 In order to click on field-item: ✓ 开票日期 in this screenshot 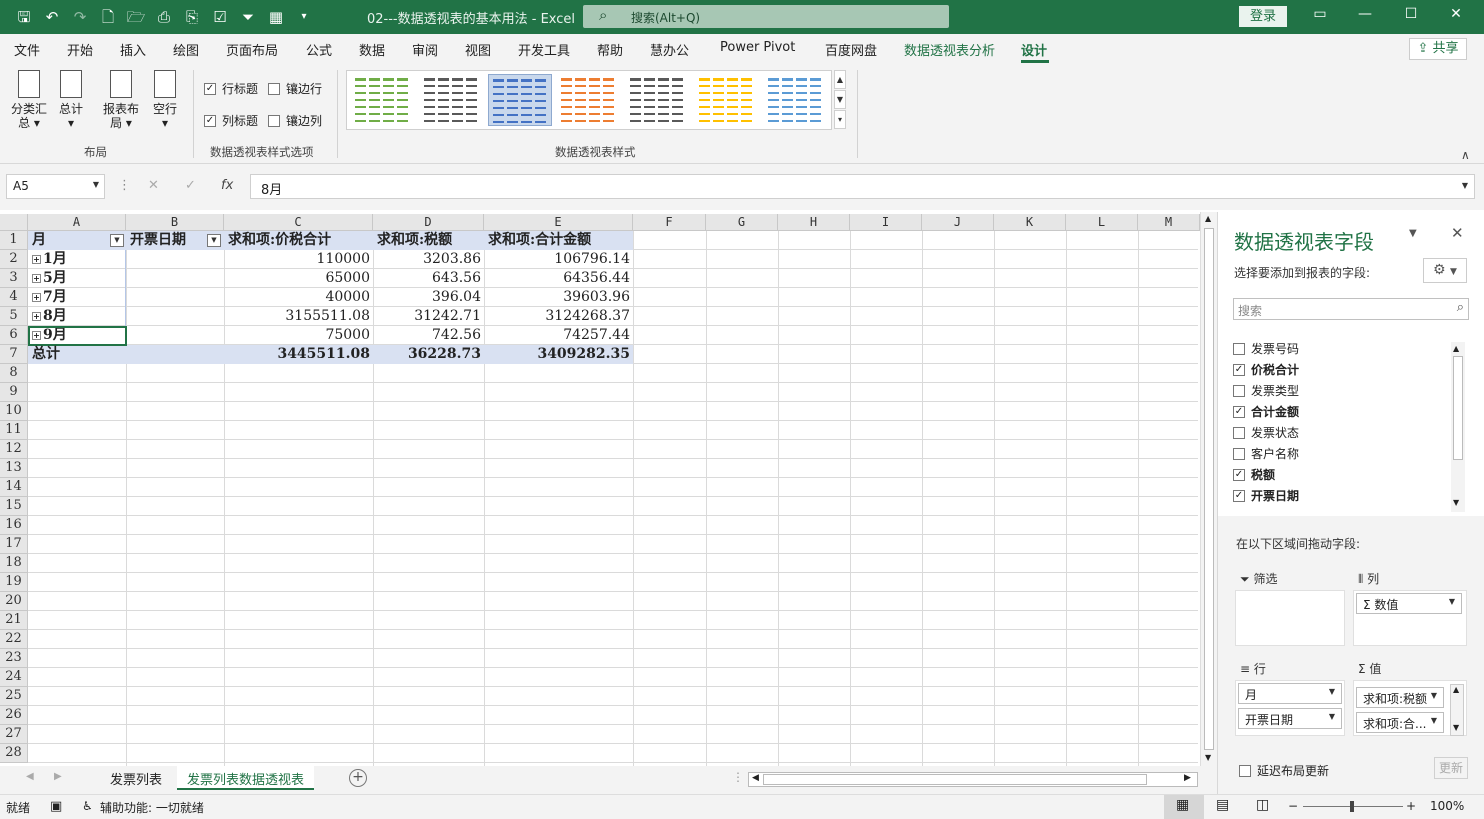, I will do `click(1266, 495)`.